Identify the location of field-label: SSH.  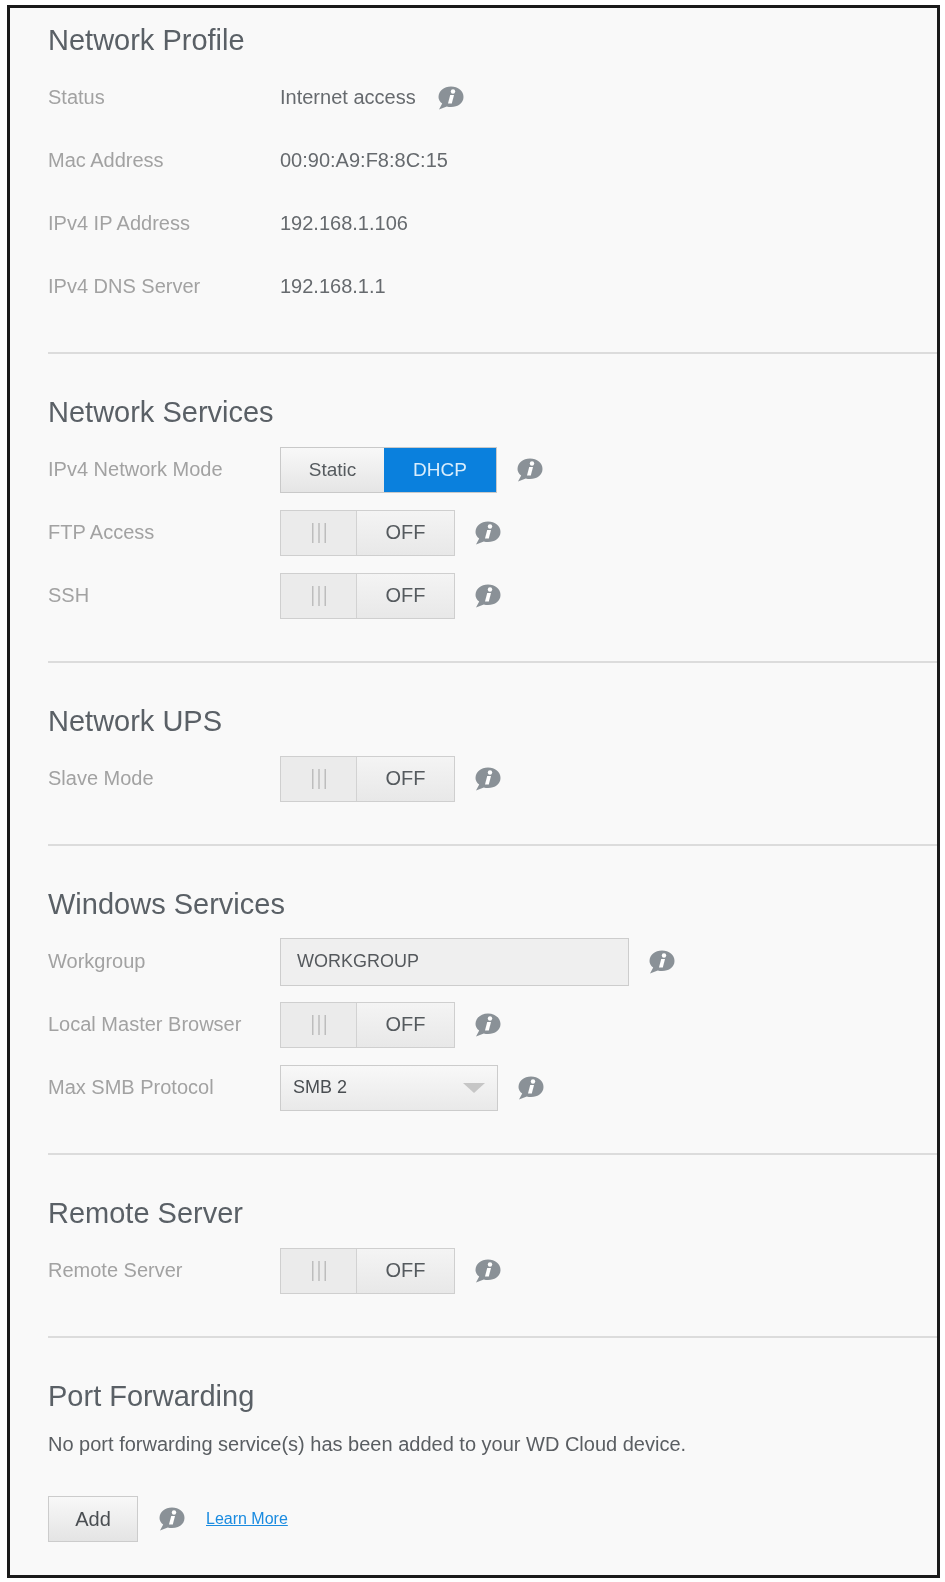
(69, 595).